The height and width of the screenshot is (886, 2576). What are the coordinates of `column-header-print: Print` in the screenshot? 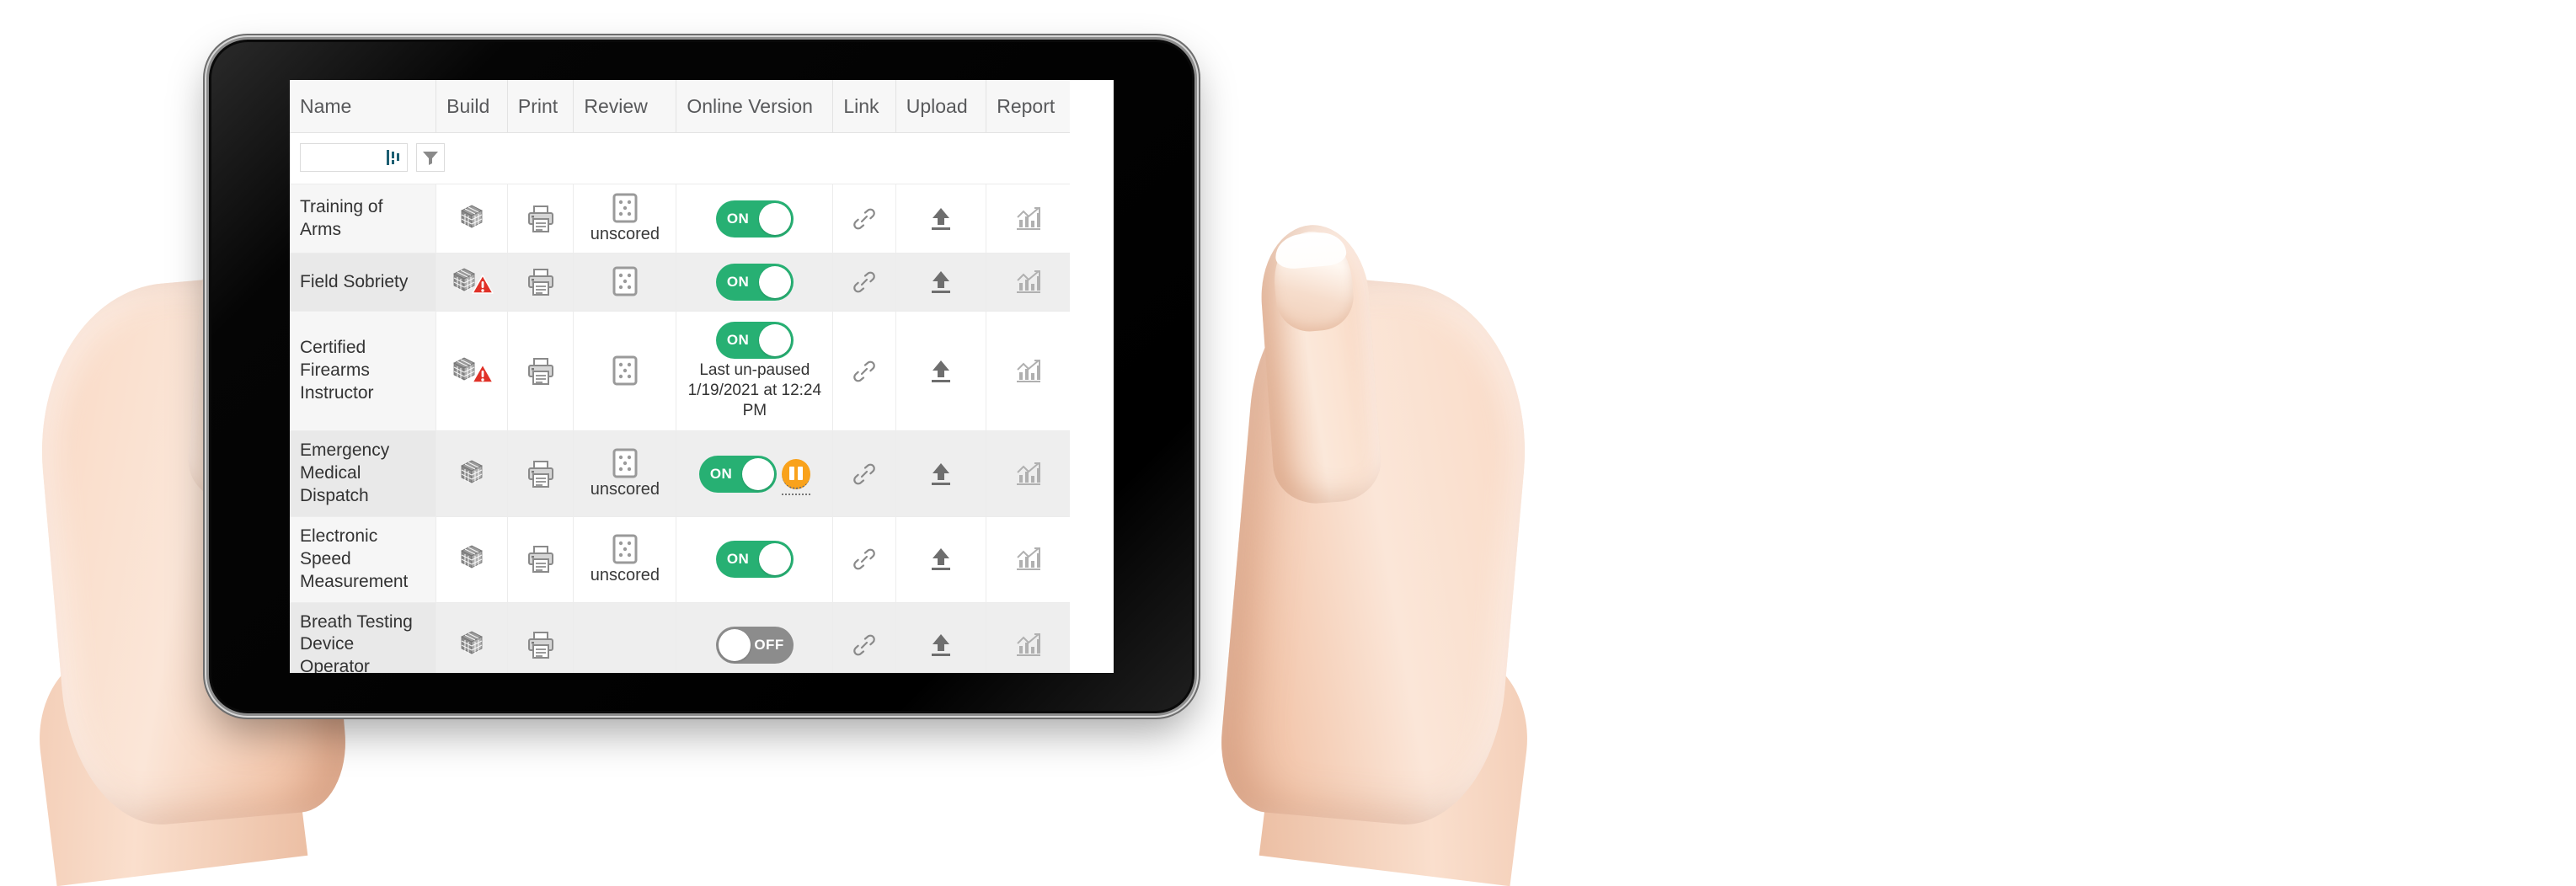 It's located at (541, 107).